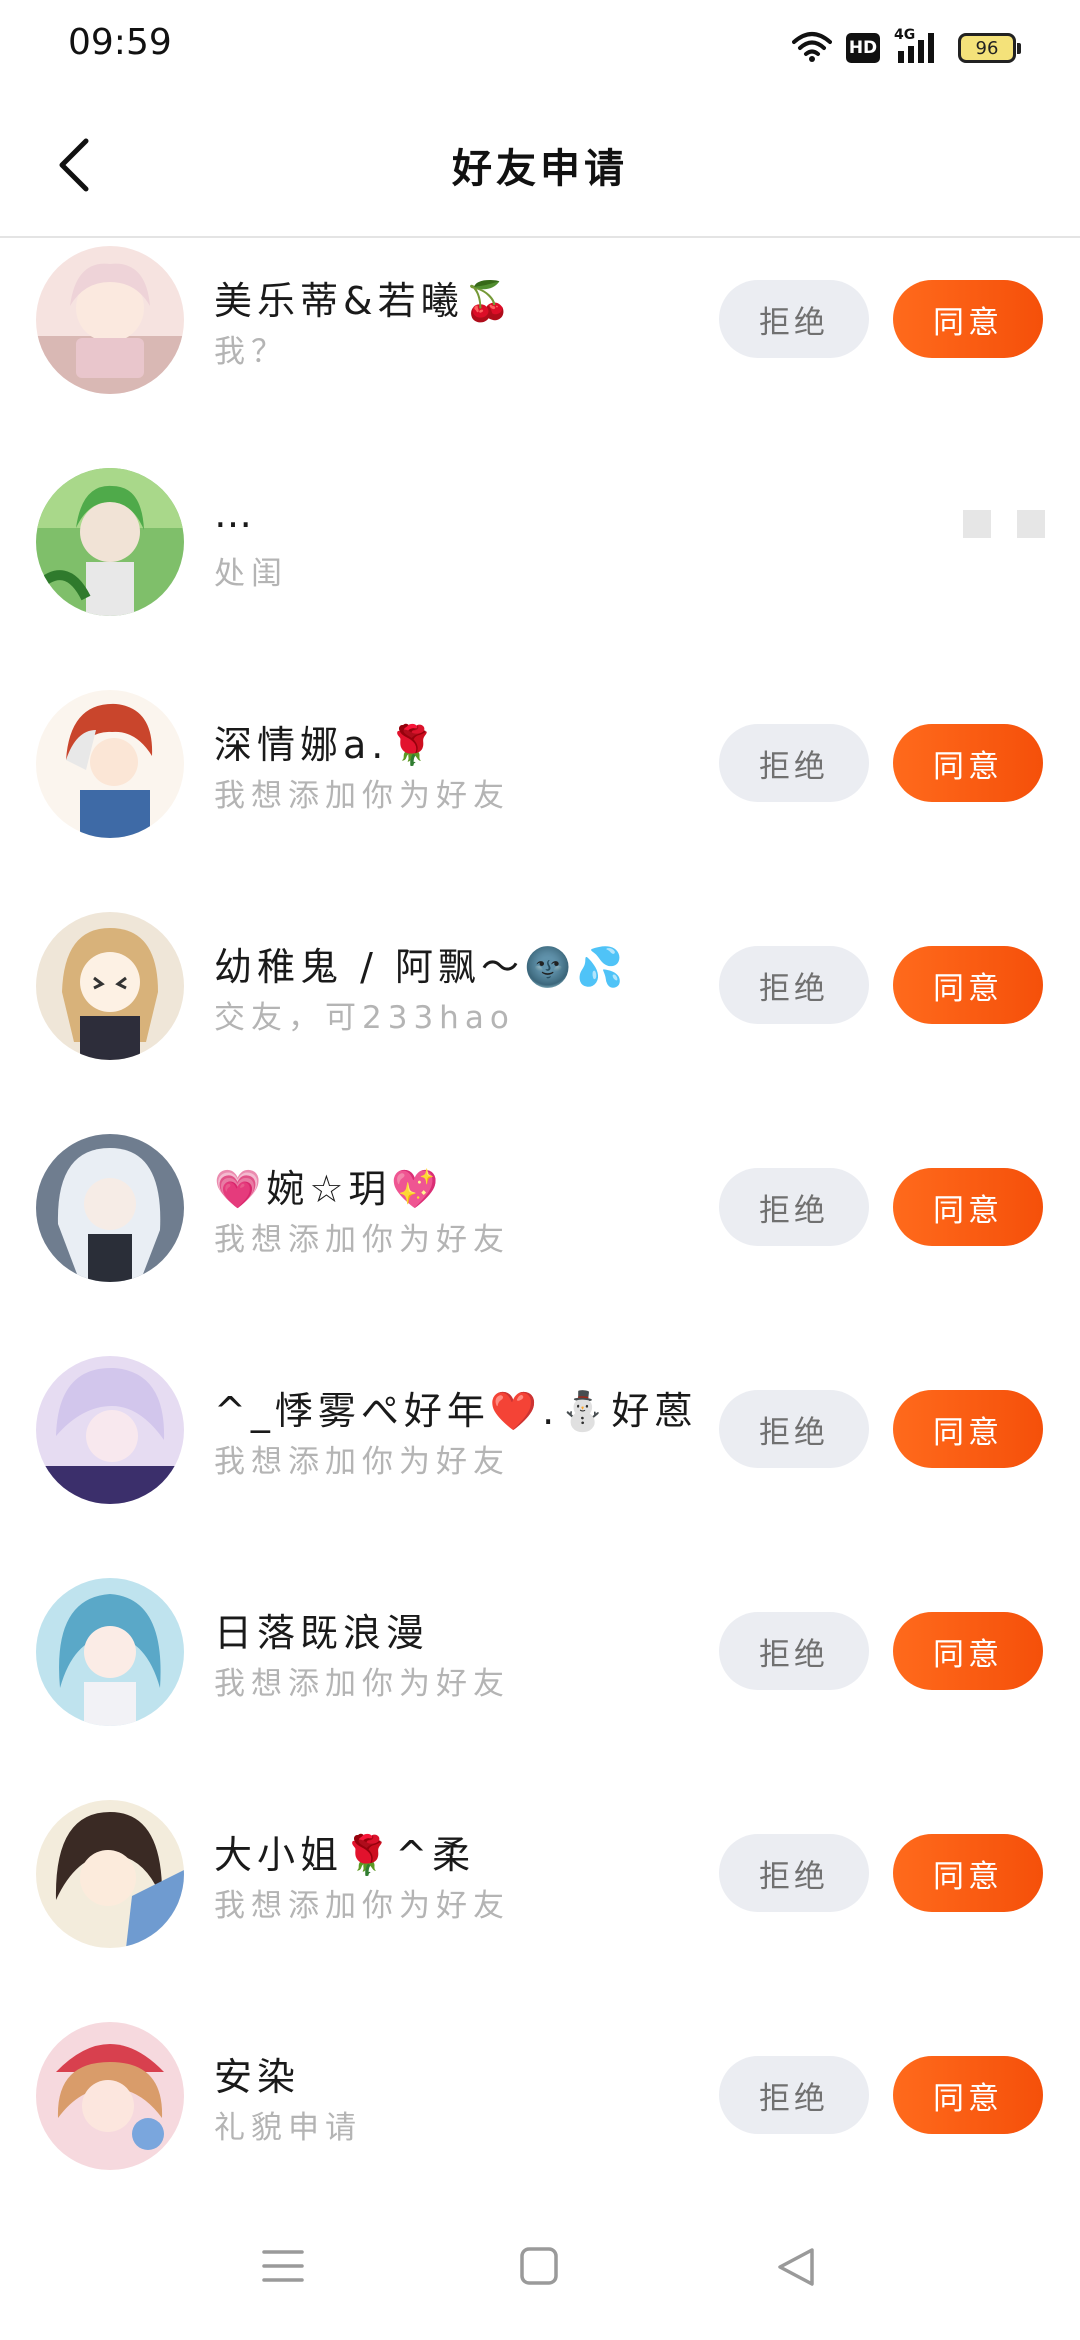 This screenshot has height=2340, width=1080. Describe the element at coordinates (251, 574) in the screenshot. I see `request-message: 处闺` at that location.